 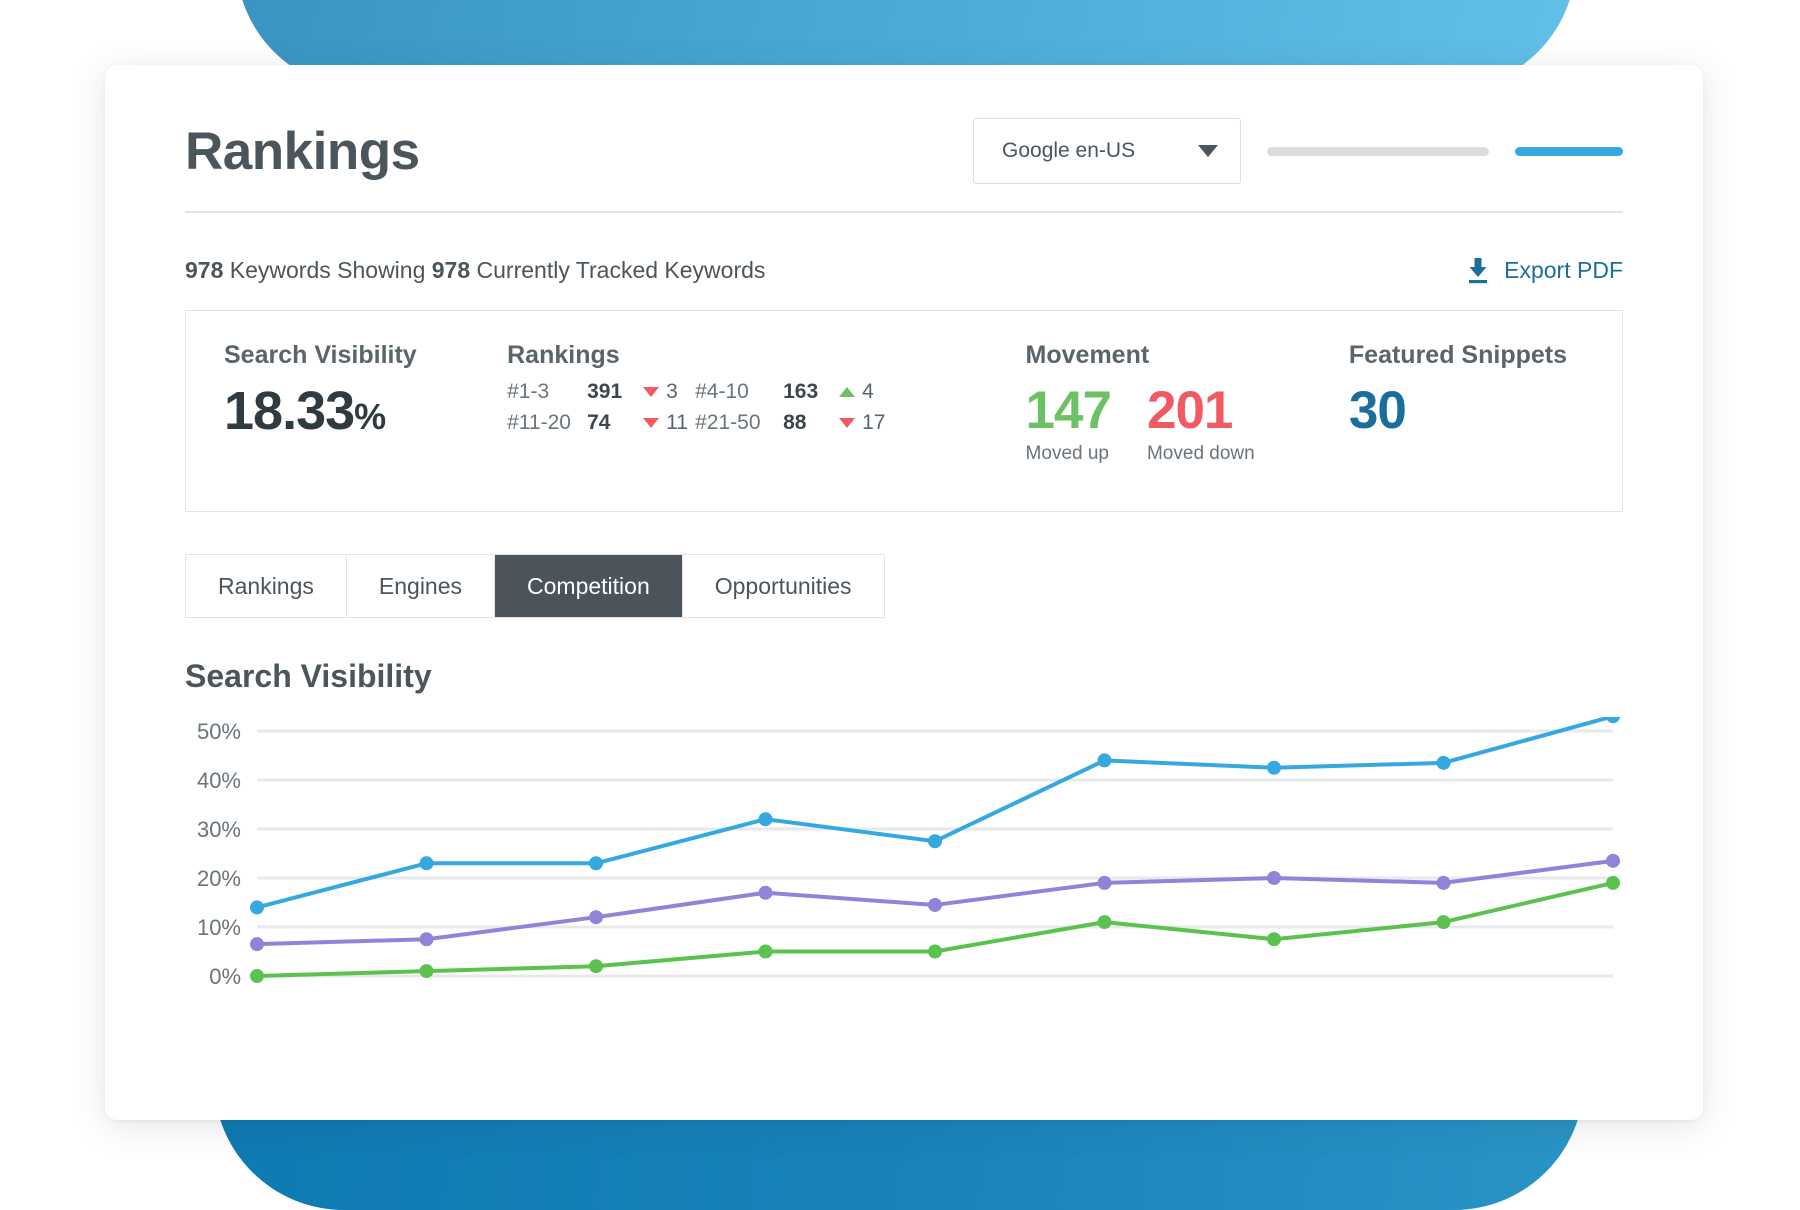 I want to click on movement-values: 147 Moved up 201 Moved down, so click(x=1157, y=422).